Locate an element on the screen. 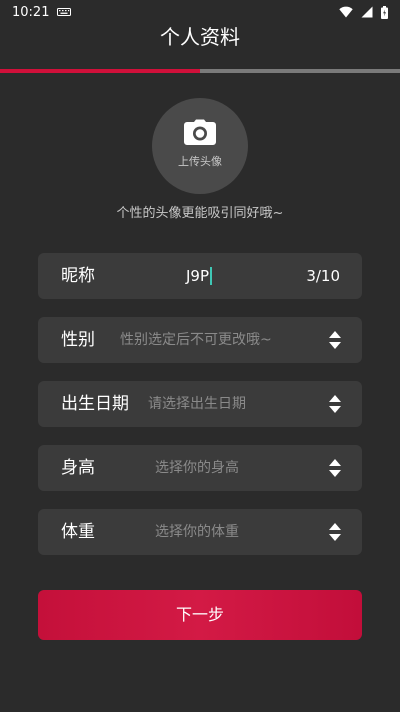 The image size is (400, 712). weight-label: 体重 is located at coordinates (78, 532).